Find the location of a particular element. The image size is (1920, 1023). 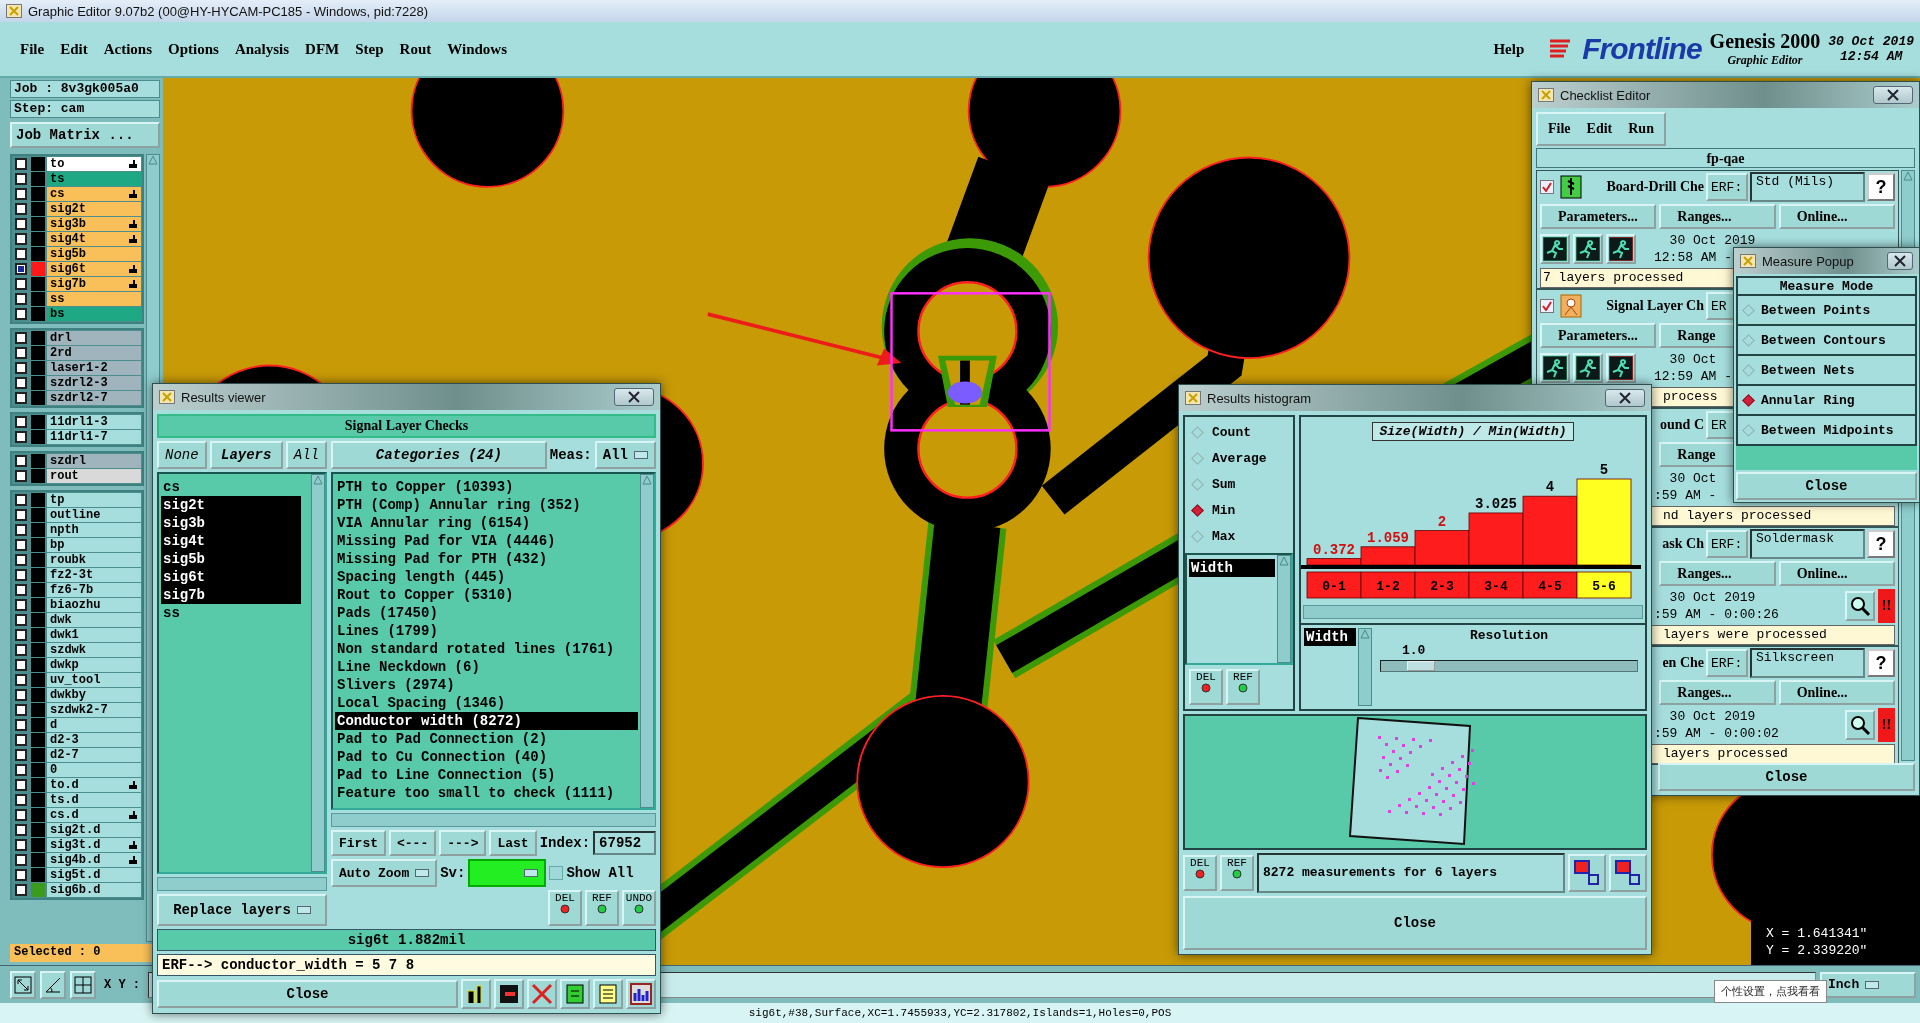

show-all-checkbox is located at coordinates (556, 873).